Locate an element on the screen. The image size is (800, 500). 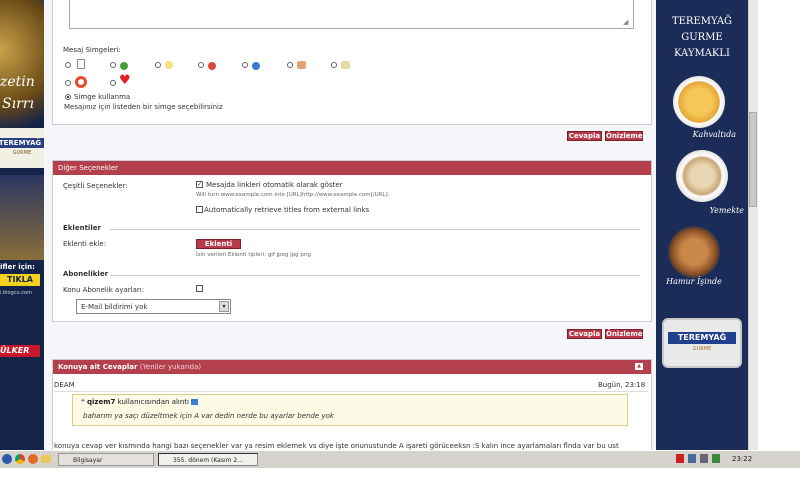
start-orb-icon is located at coordinates (7, 459).